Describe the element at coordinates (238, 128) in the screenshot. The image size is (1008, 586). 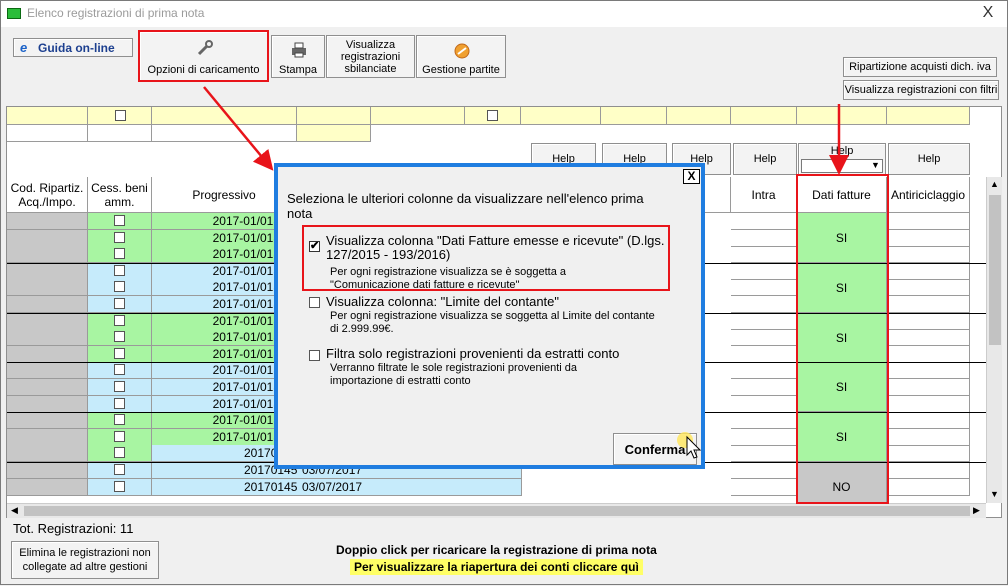
I see `arrow-to-modal` at that location.